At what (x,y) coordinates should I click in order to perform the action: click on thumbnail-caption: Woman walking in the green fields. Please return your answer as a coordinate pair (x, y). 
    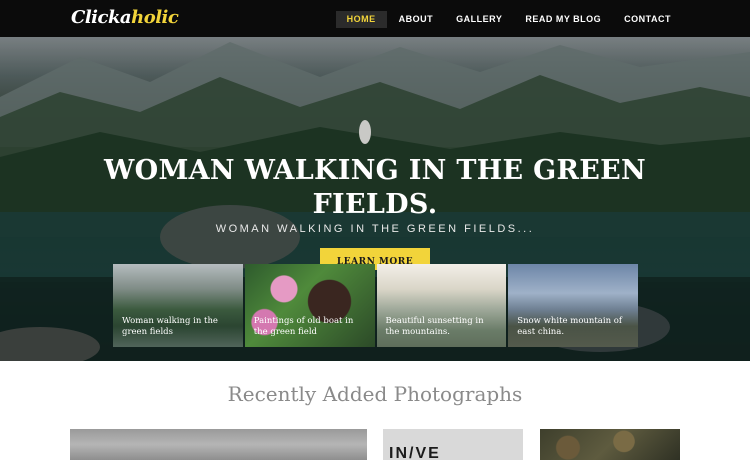
    Looking at the image, I should click on (178, 327).